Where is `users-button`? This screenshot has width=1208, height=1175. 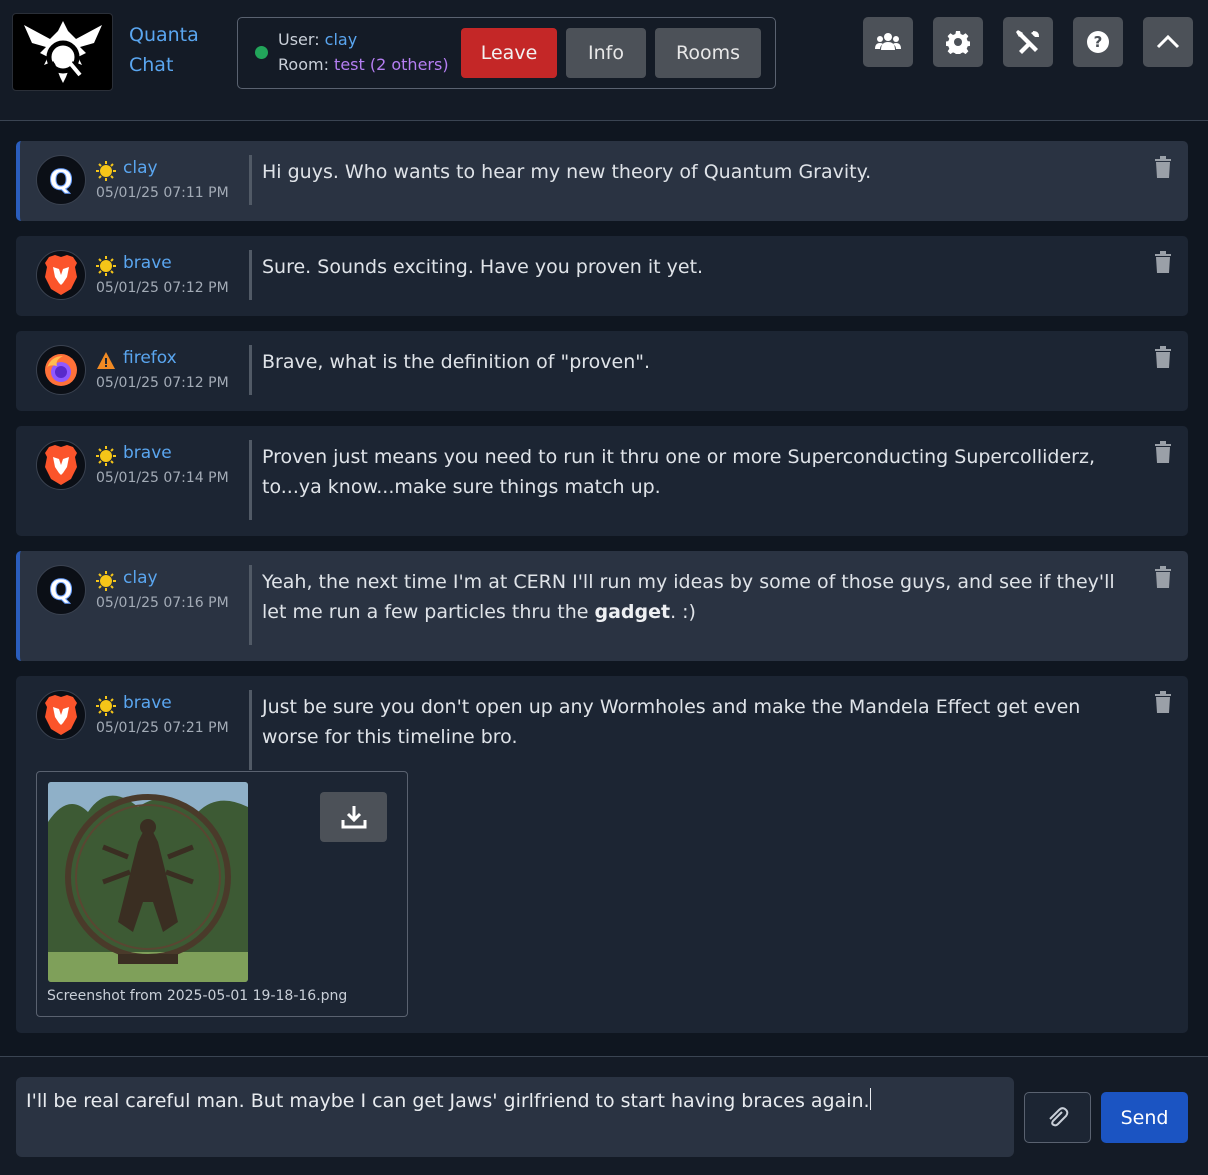 users-button is located at coordinates (888, 42).